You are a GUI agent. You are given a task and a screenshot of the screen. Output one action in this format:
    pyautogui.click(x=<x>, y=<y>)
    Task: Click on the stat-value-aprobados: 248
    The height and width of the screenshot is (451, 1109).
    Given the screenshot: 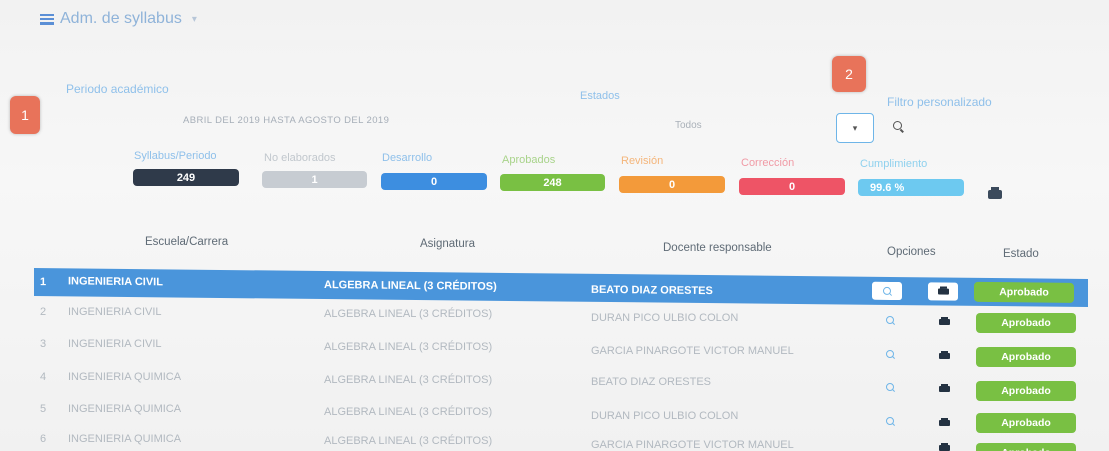 What is the action you would take?
    pyautogui.click(x=552, y=182)
    